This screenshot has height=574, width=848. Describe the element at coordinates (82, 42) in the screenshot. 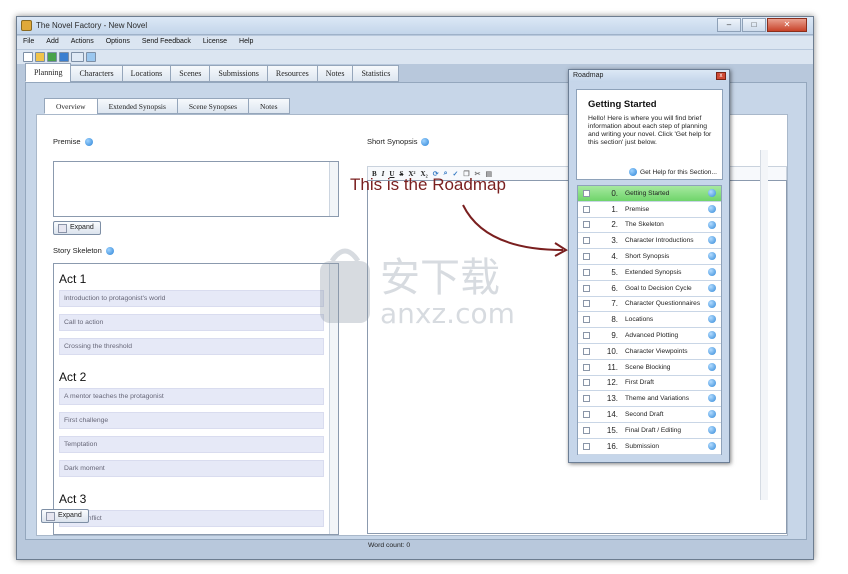

I see `menu-actions: Actions` at that location.